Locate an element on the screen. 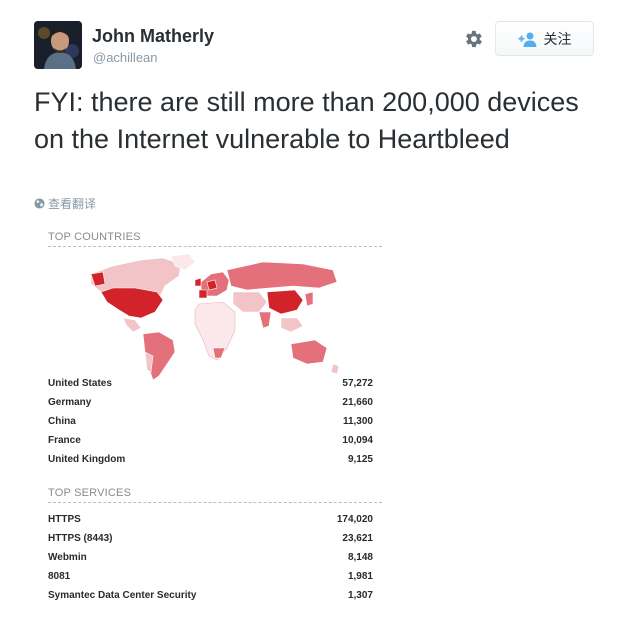 This screenshot has width=624, height=634. service-count: 1,981 is located at coordinates (360, 576).